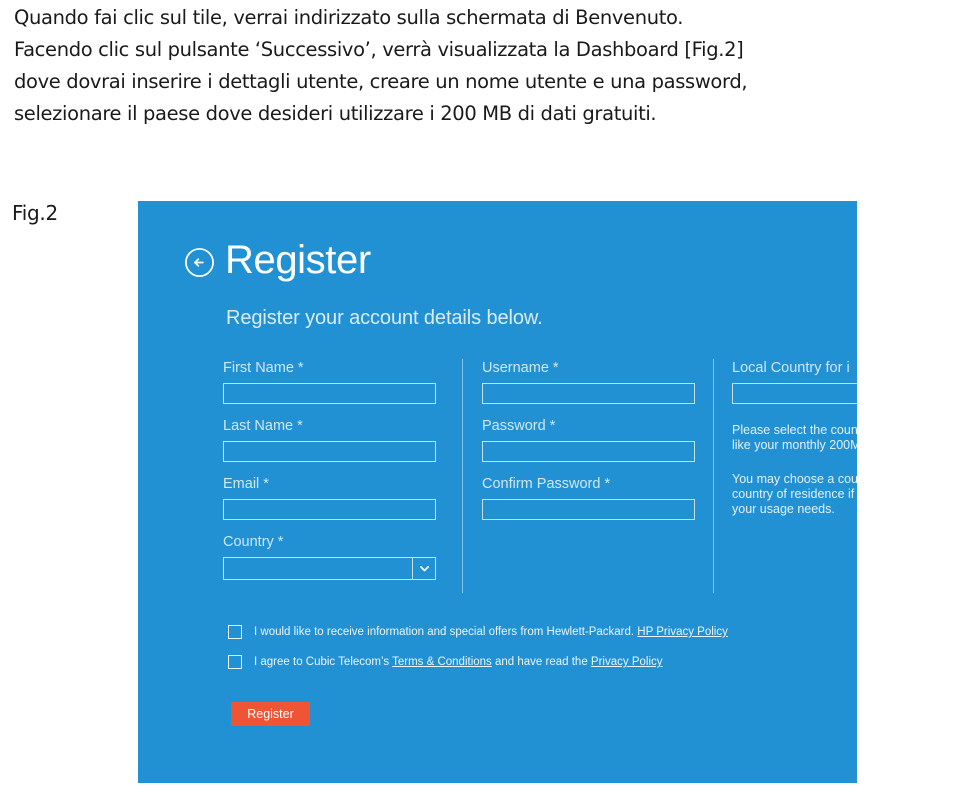  I want to click on register-button: Register, so click(270, 714).